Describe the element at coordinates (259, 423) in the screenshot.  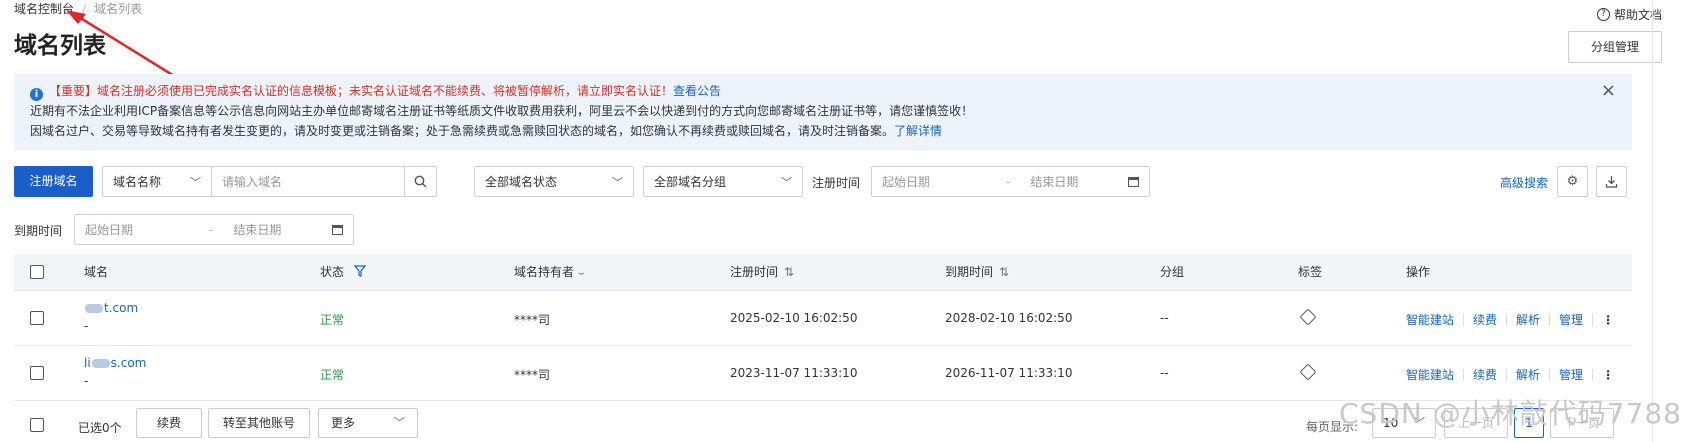
I see `transfer-account-button: 转至其他账号` at that location.